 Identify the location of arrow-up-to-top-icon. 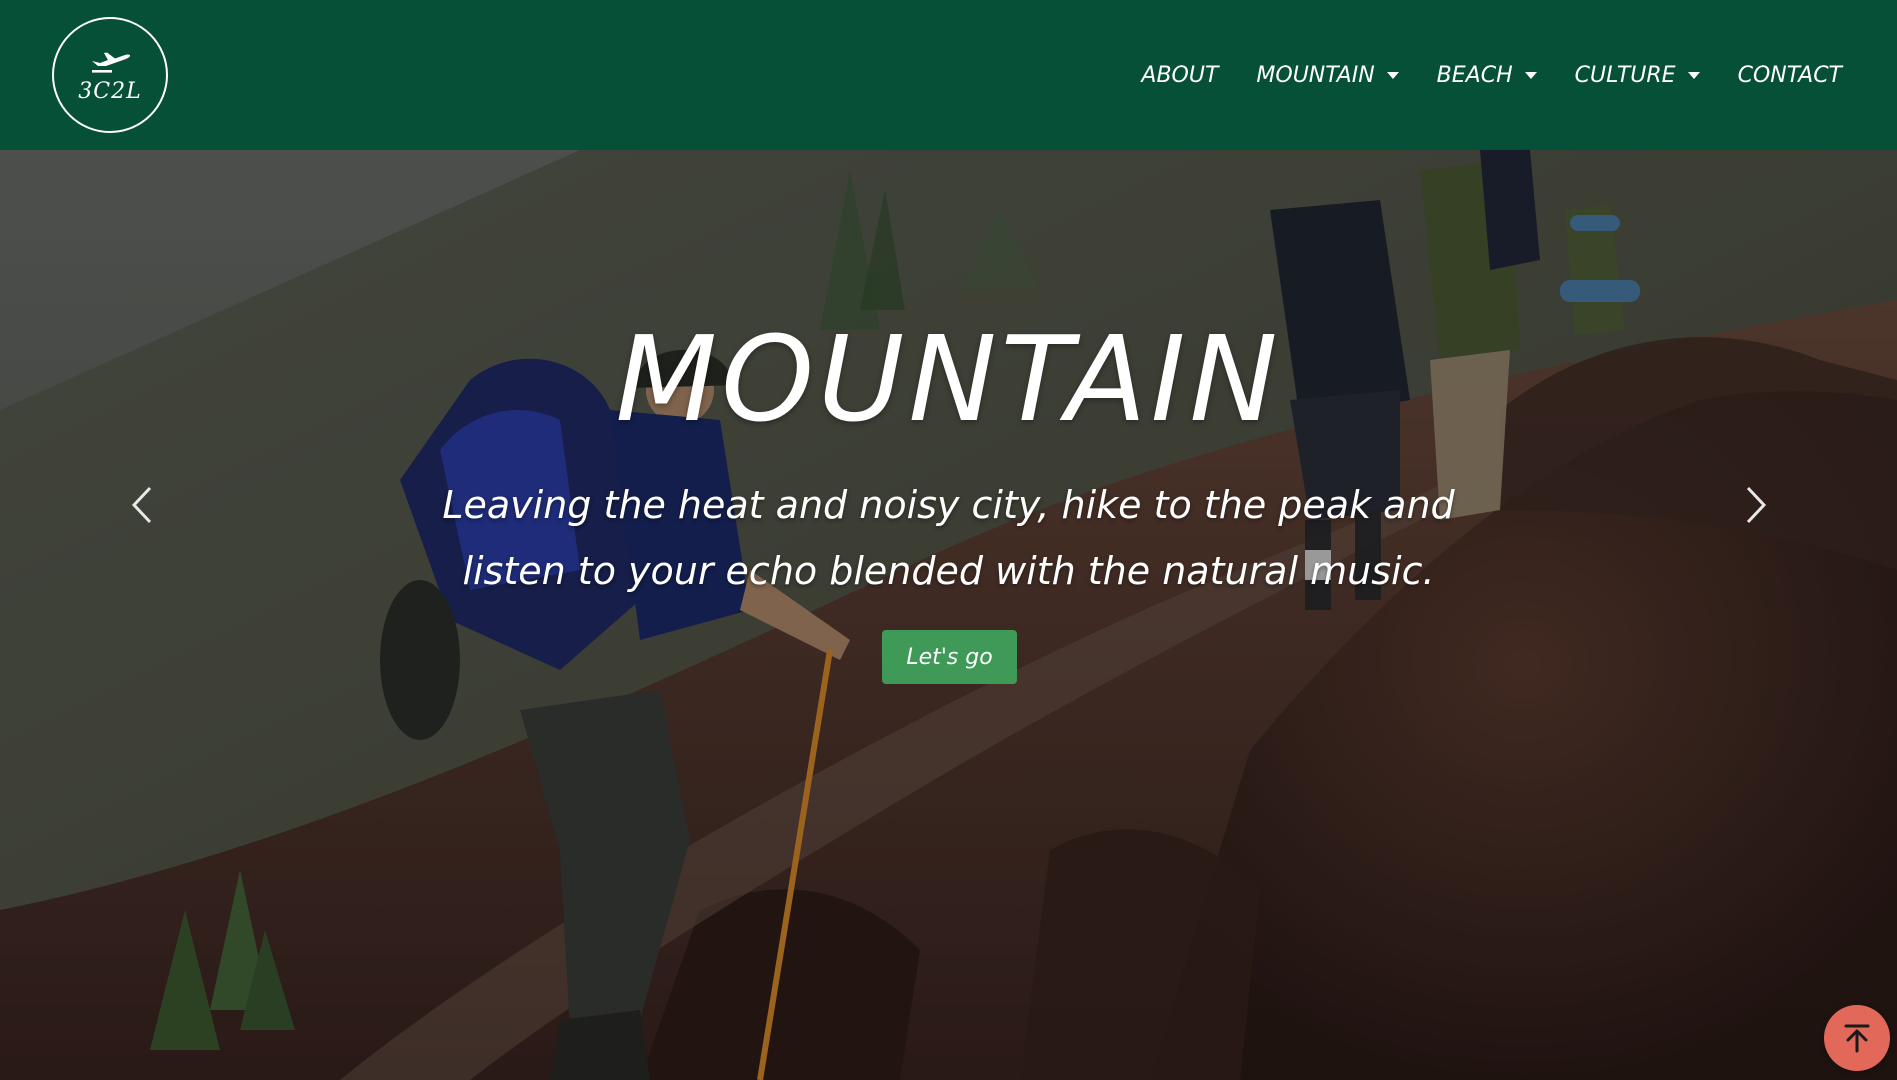
(1857, 1038).